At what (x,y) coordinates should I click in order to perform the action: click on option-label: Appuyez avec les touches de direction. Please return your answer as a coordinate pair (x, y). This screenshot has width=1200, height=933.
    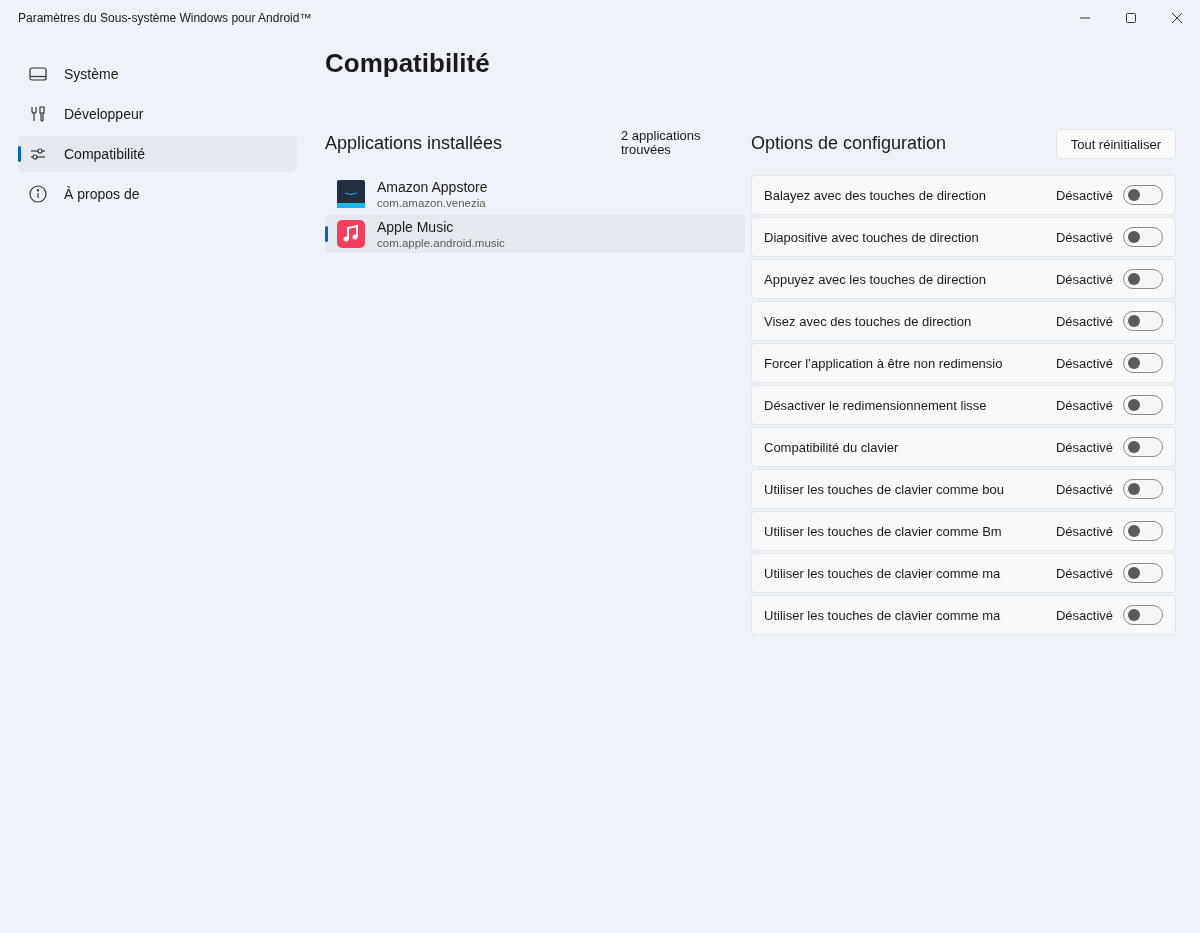
    Looking at the image, I should click on (875, 279).